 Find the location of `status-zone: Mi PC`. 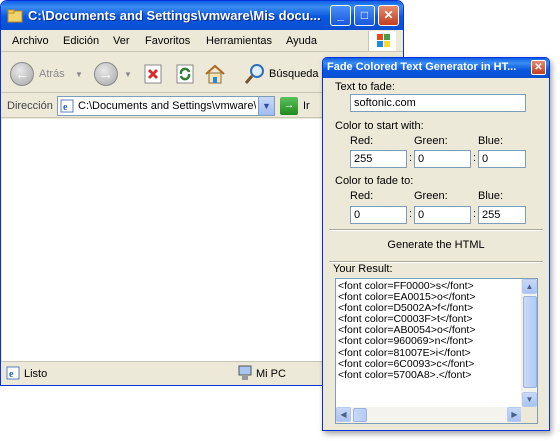

status-zone: Mi PC is located at coordinates (271, 374).